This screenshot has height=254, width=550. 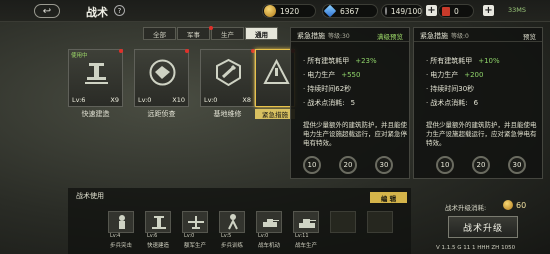 What do you see at coordinates (339, 36) in the screenshot?
I see `detail-level: 等级:30` at bounding box center [339, 36].